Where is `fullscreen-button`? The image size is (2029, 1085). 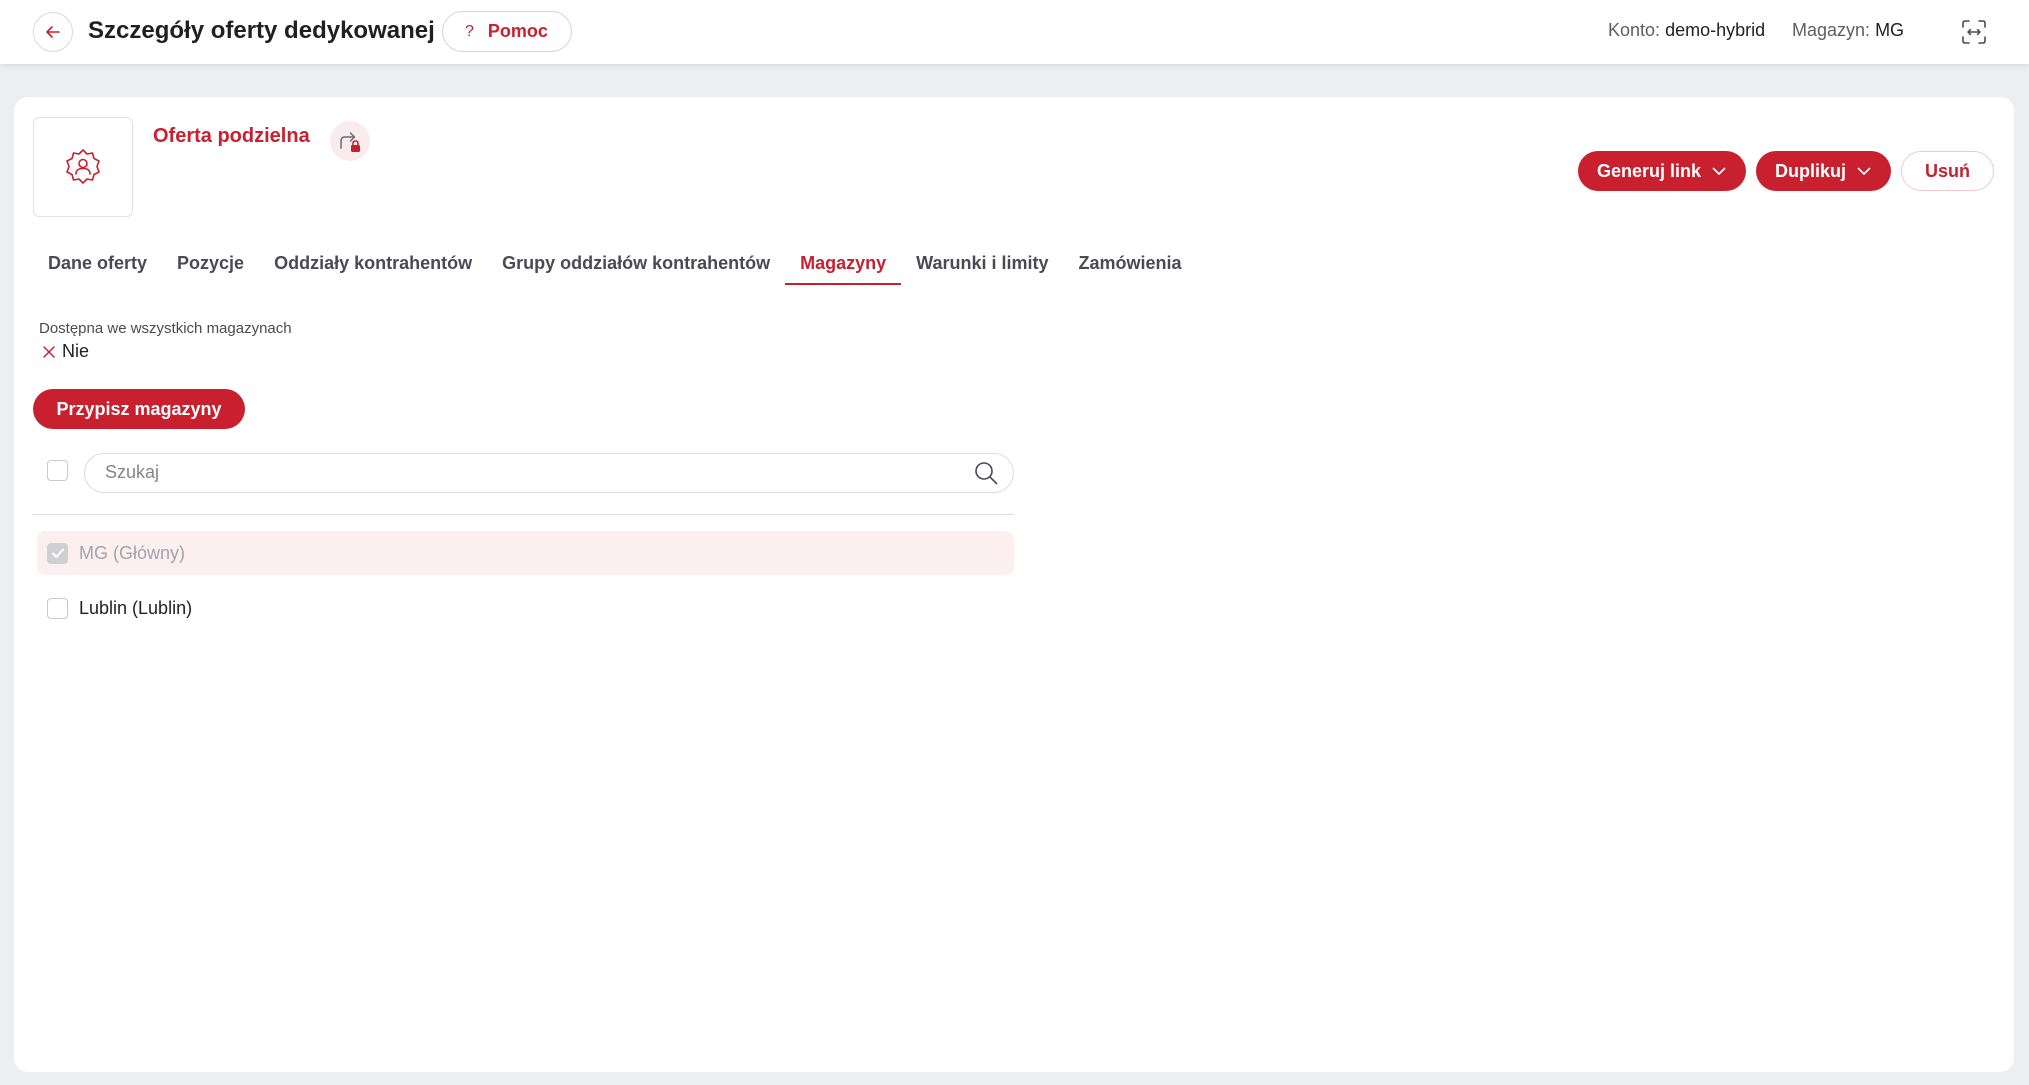
fullscreen-button is located at coordinates (1974, 32).